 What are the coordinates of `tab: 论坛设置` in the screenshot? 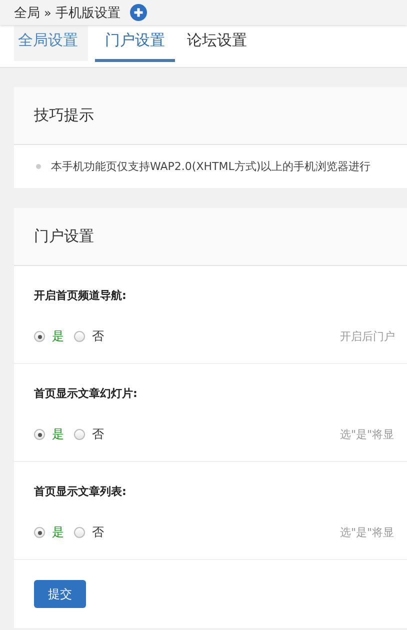 It's located at (217, 43).